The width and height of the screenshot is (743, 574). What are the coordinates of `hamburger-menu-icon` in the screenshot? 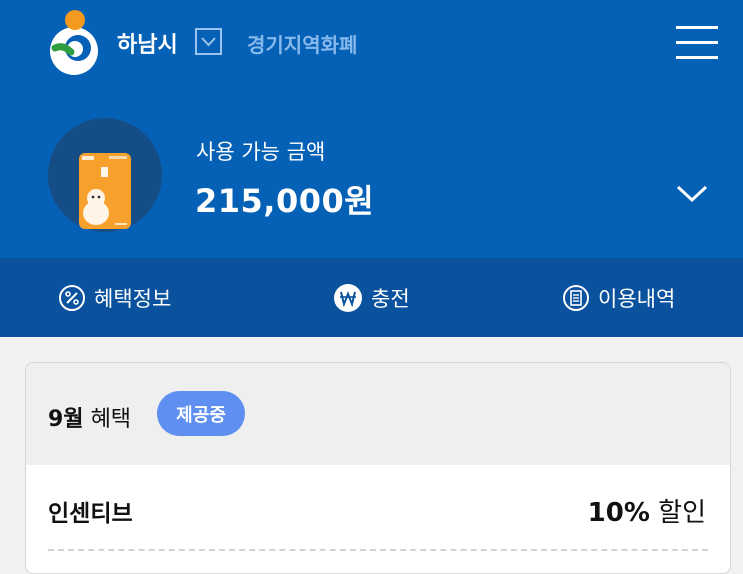 It's located at (697, 42).